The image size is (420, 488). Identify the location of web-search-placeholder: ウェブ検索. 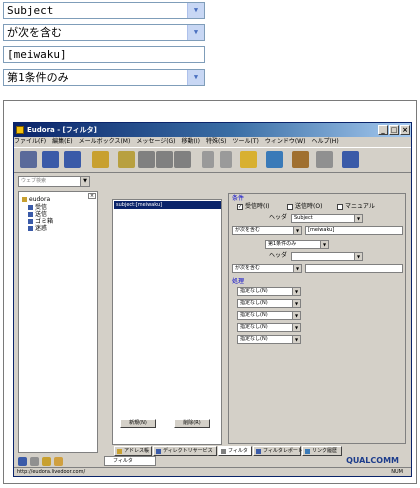
(34, 181).